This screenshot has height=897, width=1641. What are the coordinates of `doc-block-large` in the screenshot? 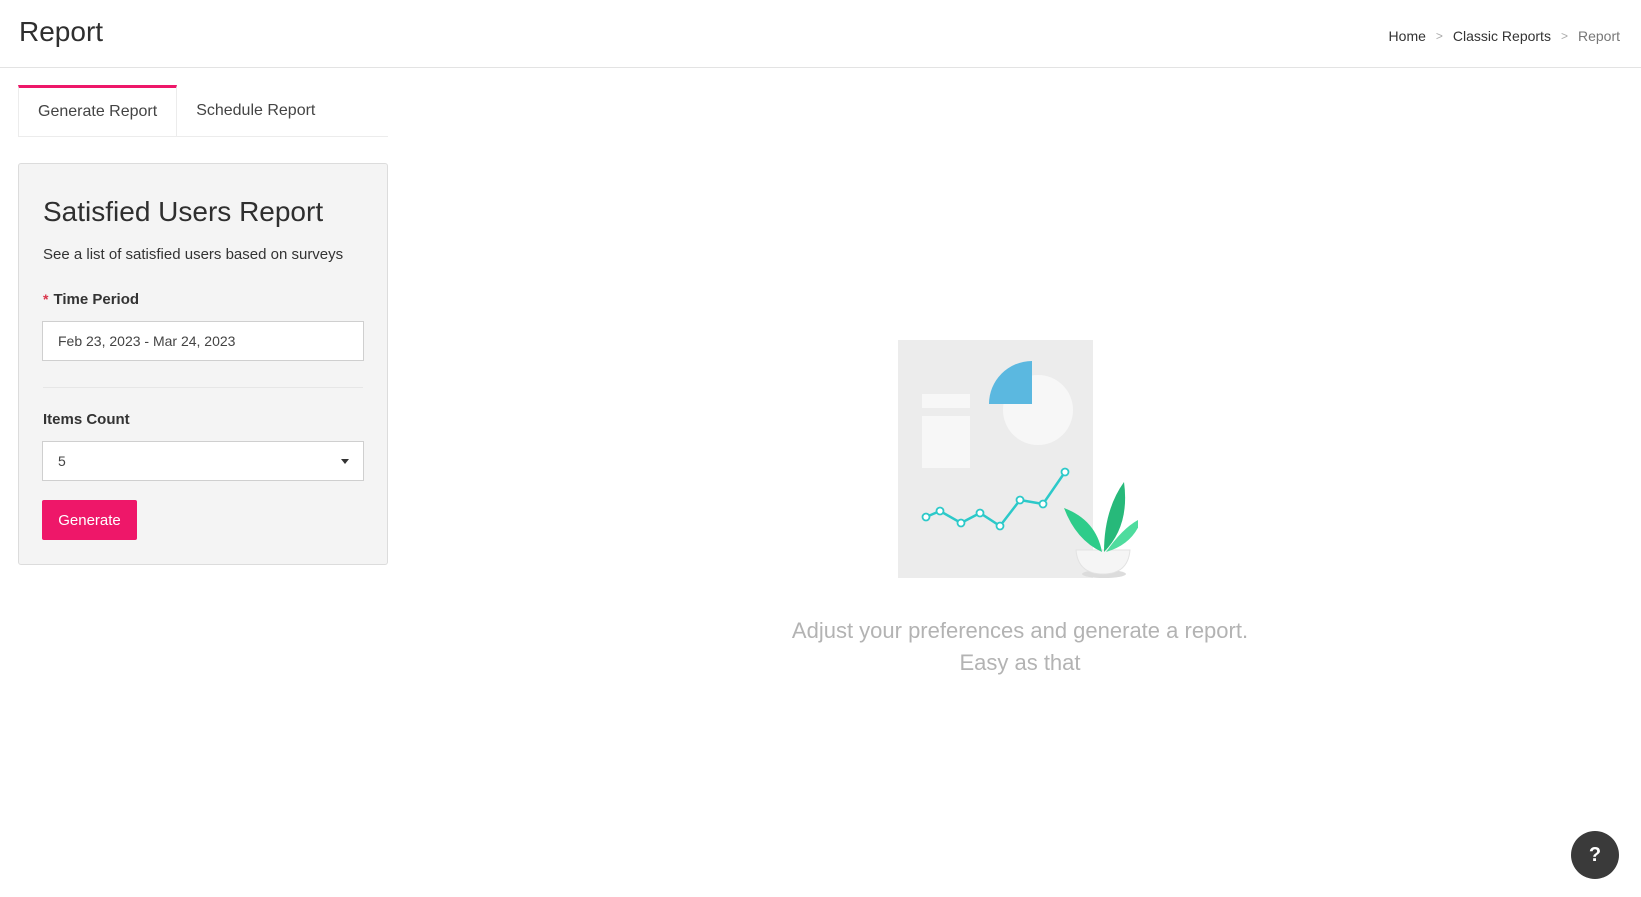 It's located at (946, 442).